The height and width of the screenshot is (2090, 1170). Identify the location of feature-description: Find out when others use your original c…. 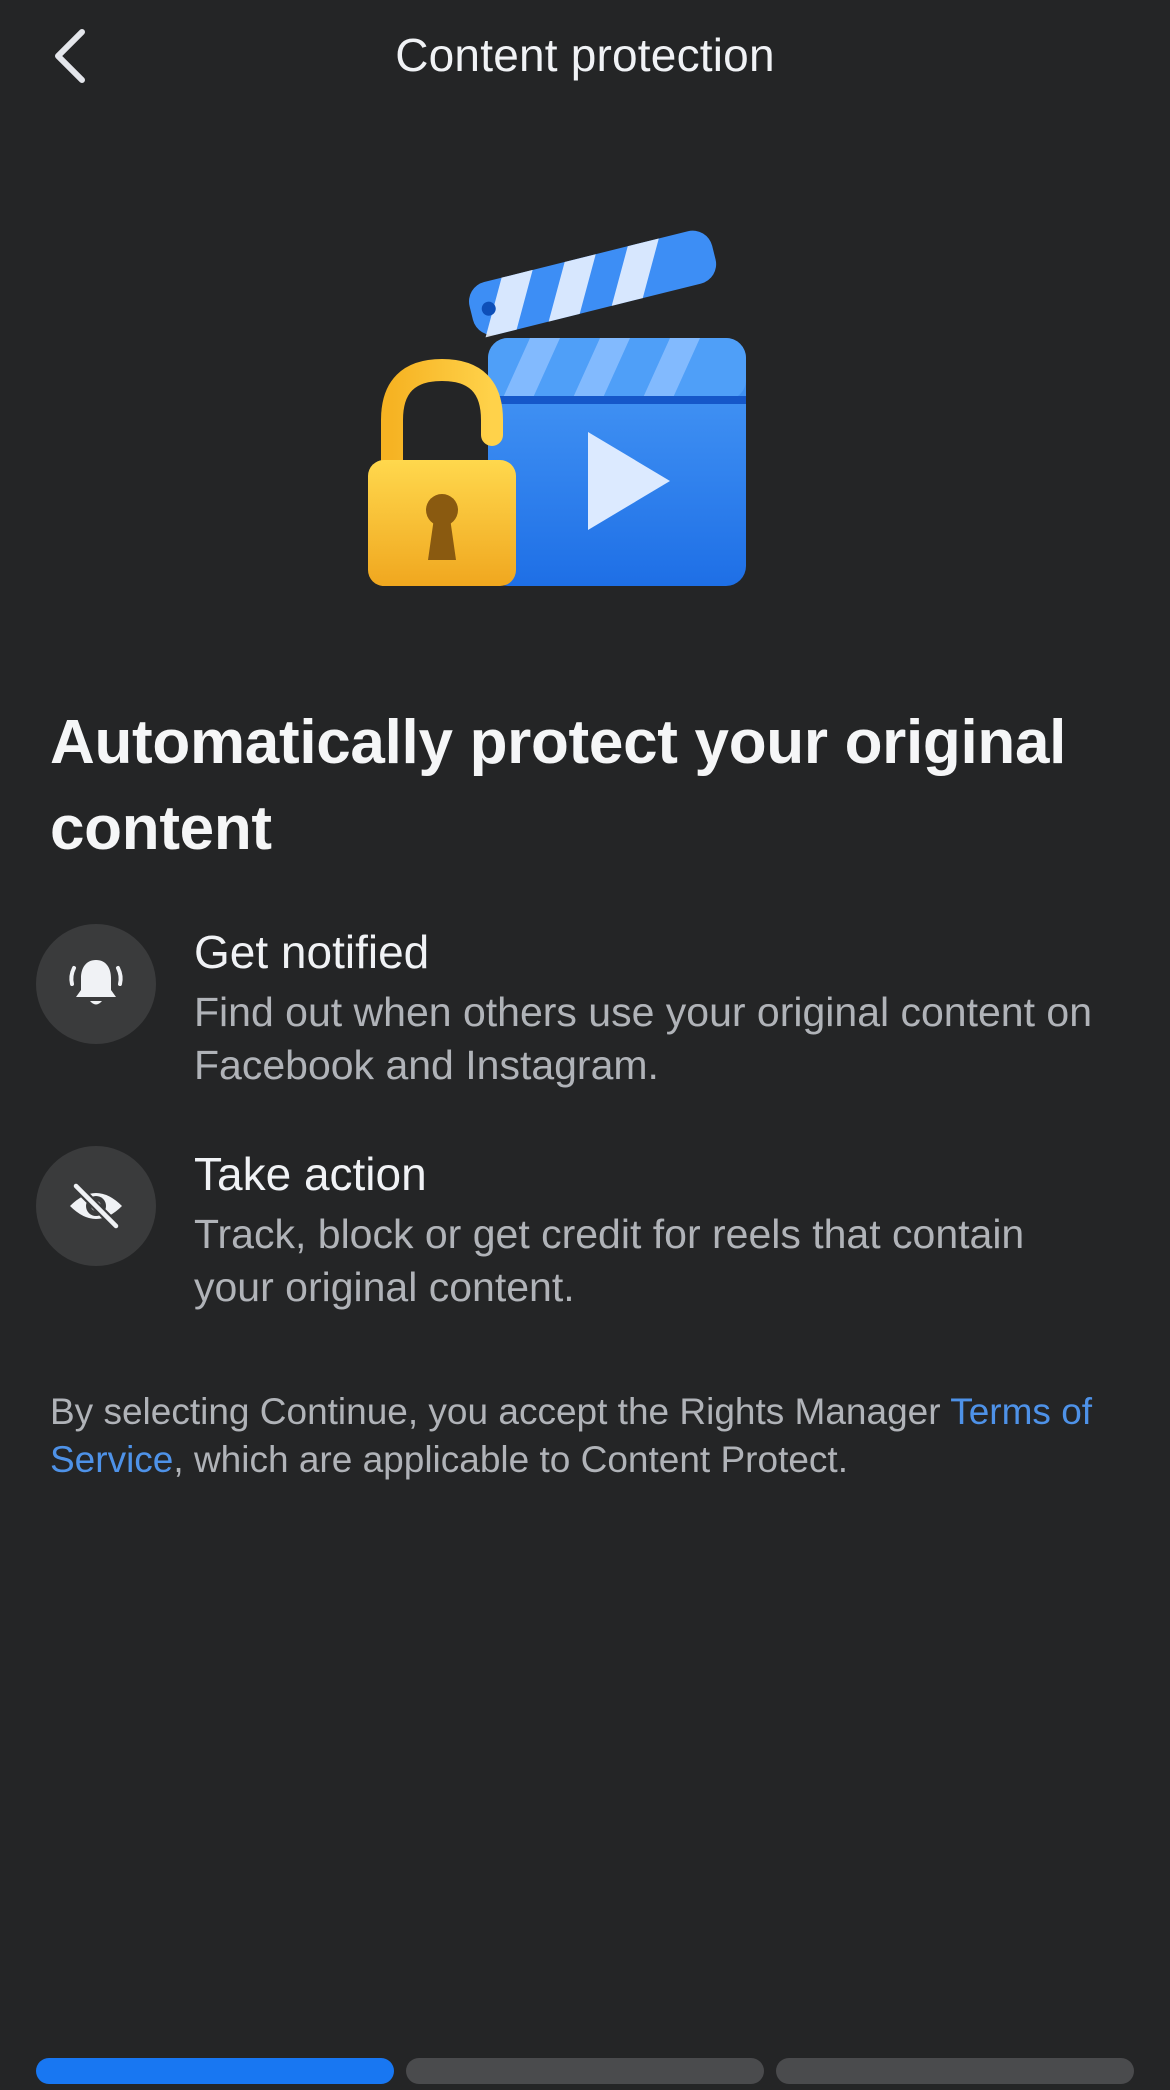
(643, 1038).